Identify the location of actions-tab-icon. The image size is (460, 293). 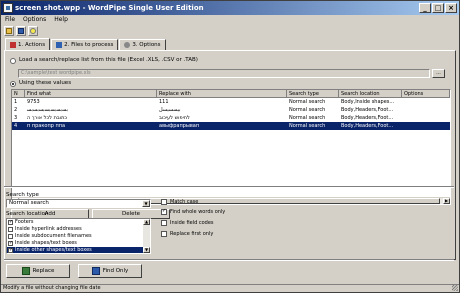
(13, 44).